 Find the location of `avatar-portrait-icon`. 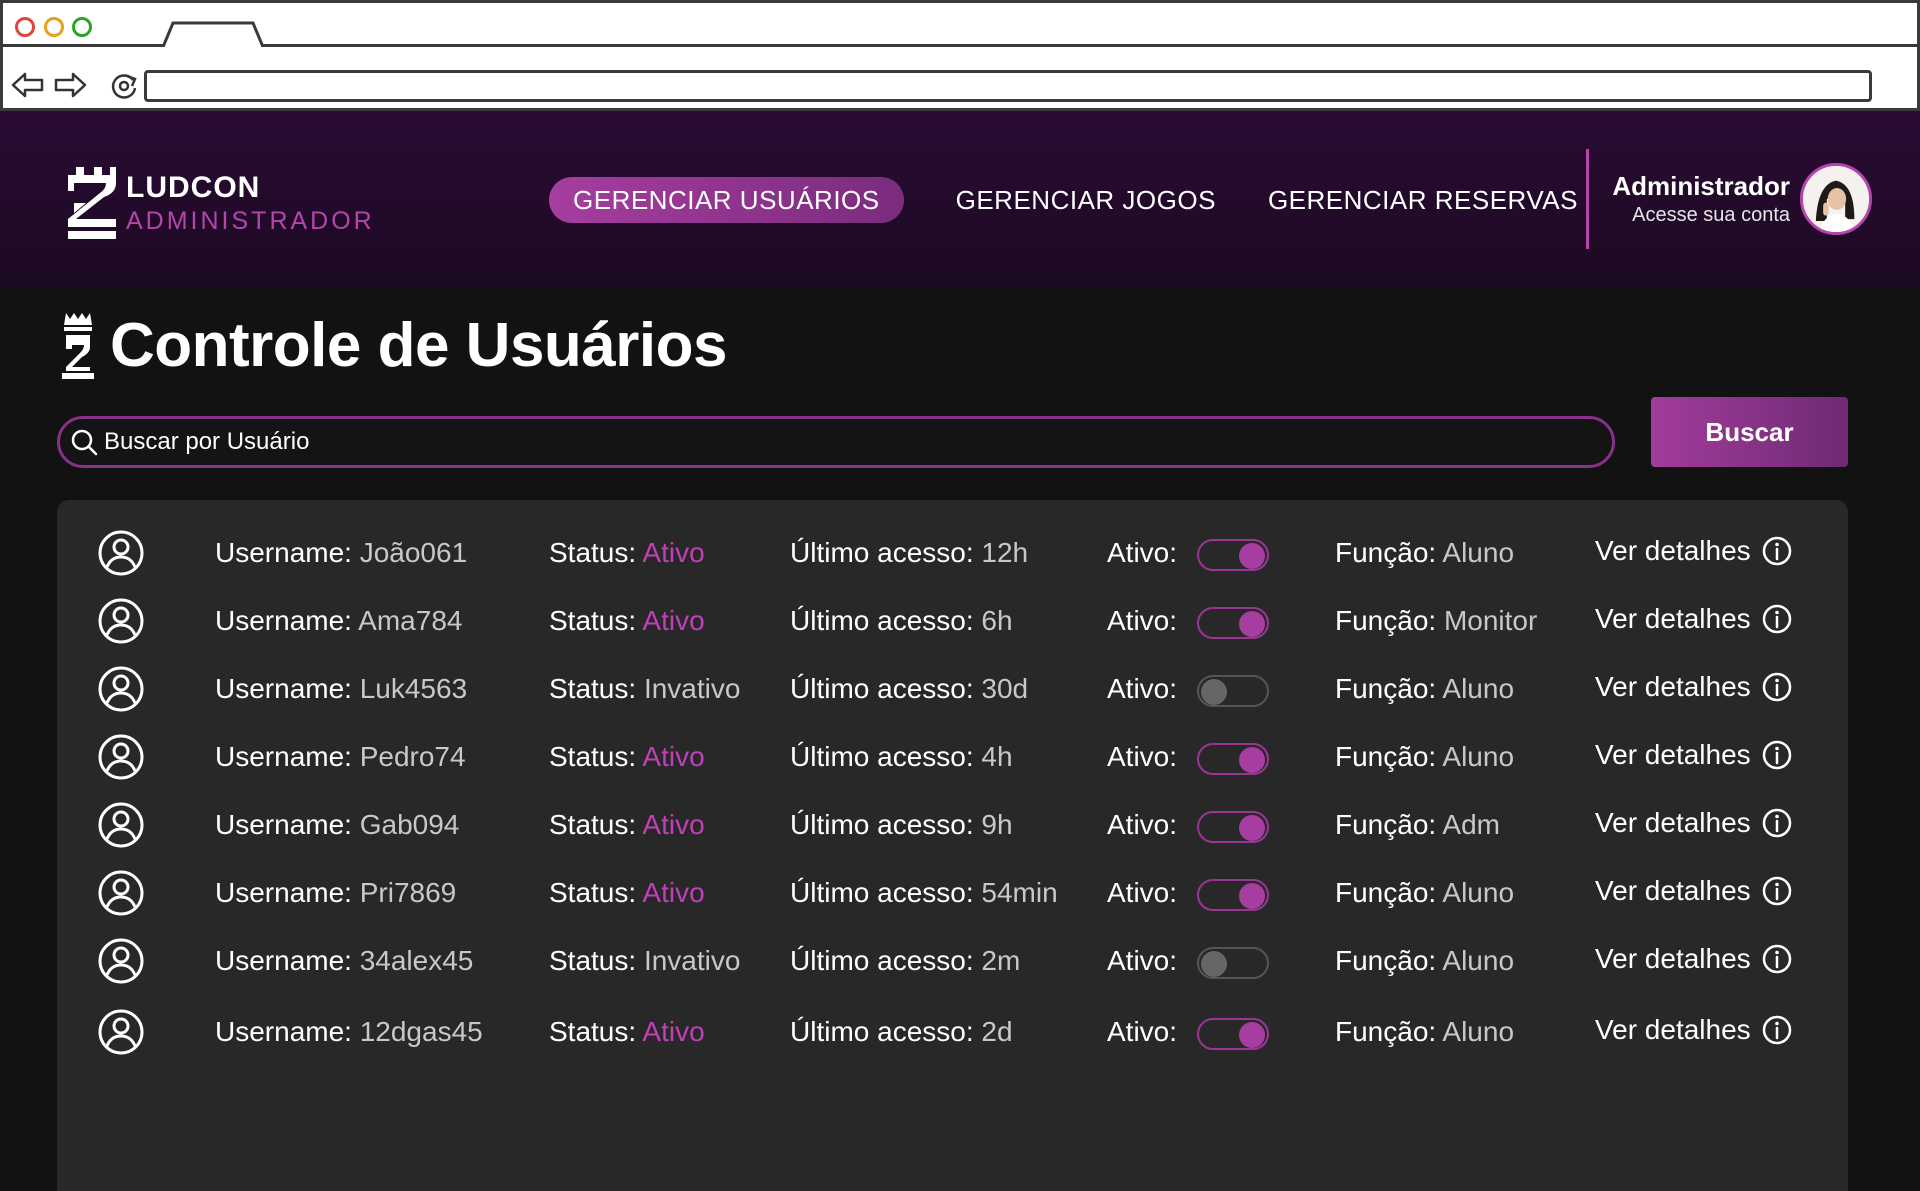

avatar-portrait-icon is located at coordinates (1836, 199).